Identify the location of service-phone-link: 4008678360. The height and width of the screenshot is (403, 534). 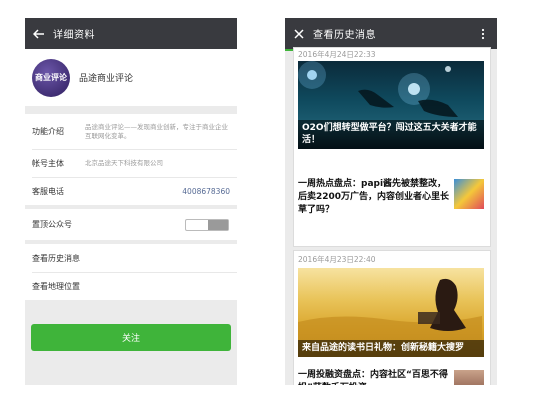
(206, 191).